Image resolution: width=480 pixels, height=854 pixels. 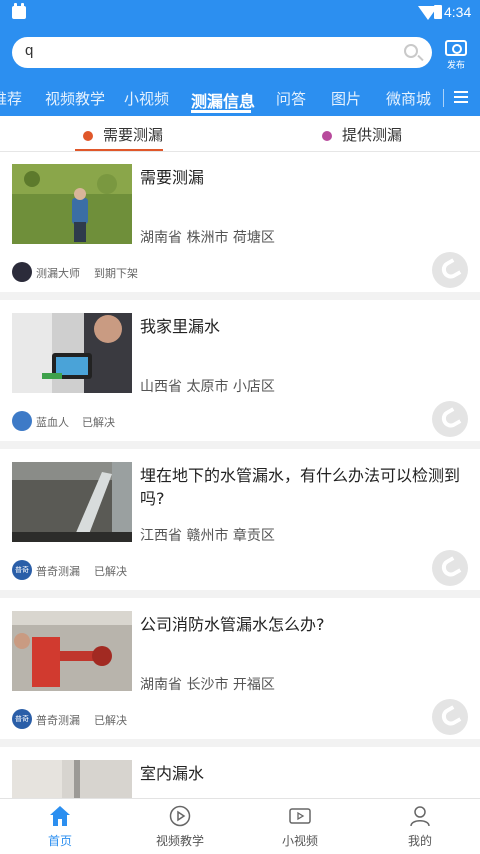 What do you see at coordinates (456, 48) in the screenshot?
I see `camera-icon` at bounding box center [456, 48].